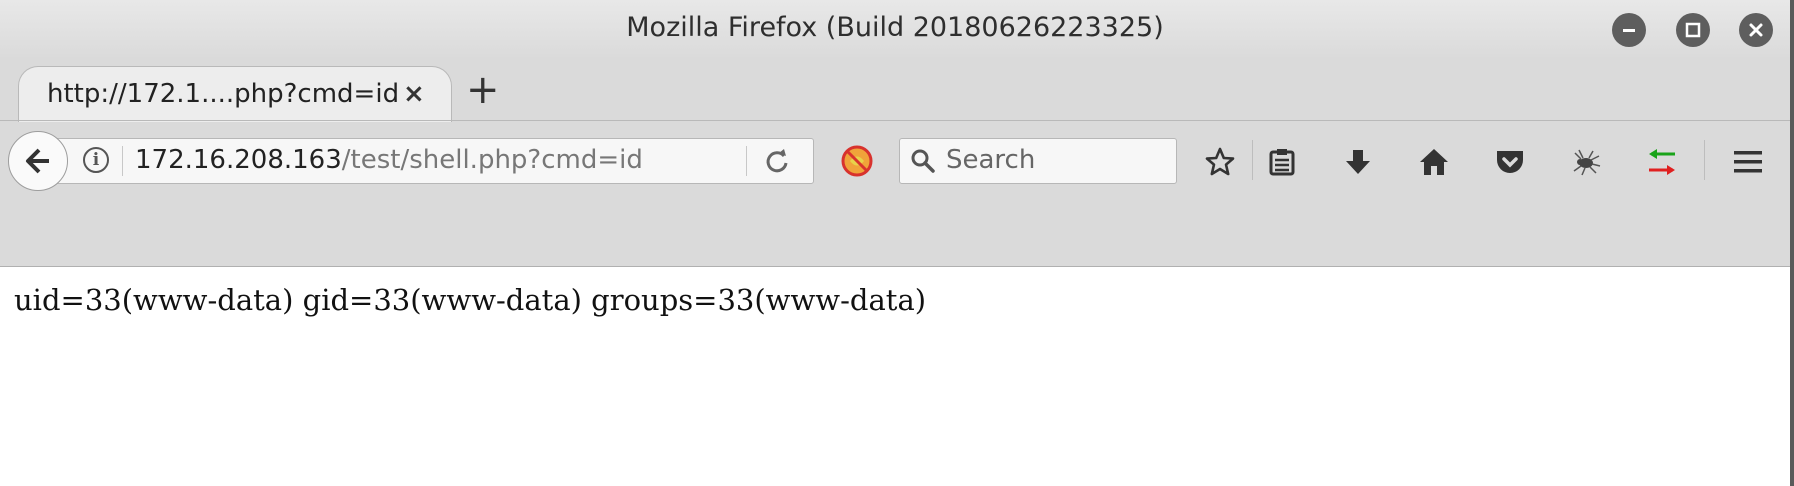  I want to click on tab-active: http://172.1....php?cmd=id ×, so click(235, 94).